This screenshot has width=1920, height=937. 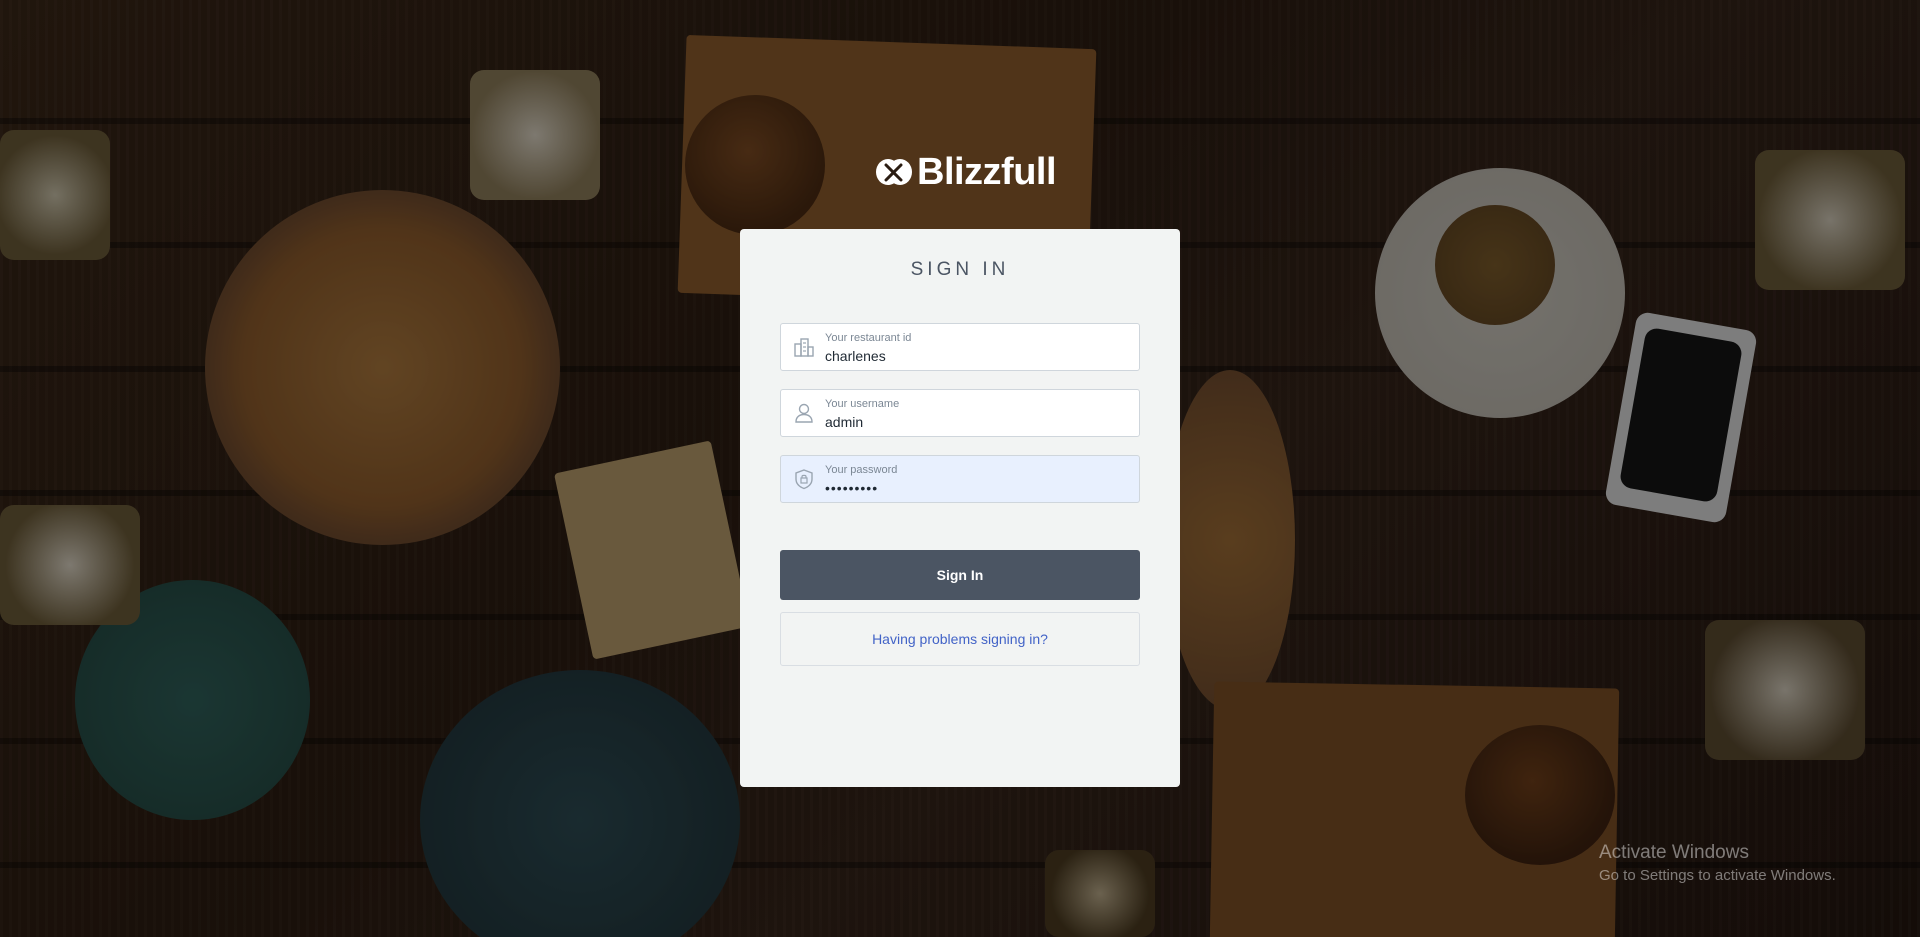 What do you see at coordinates (862, 404) in the screenshot?
I see `username-label: Your username` at bounding box center [862, 404].